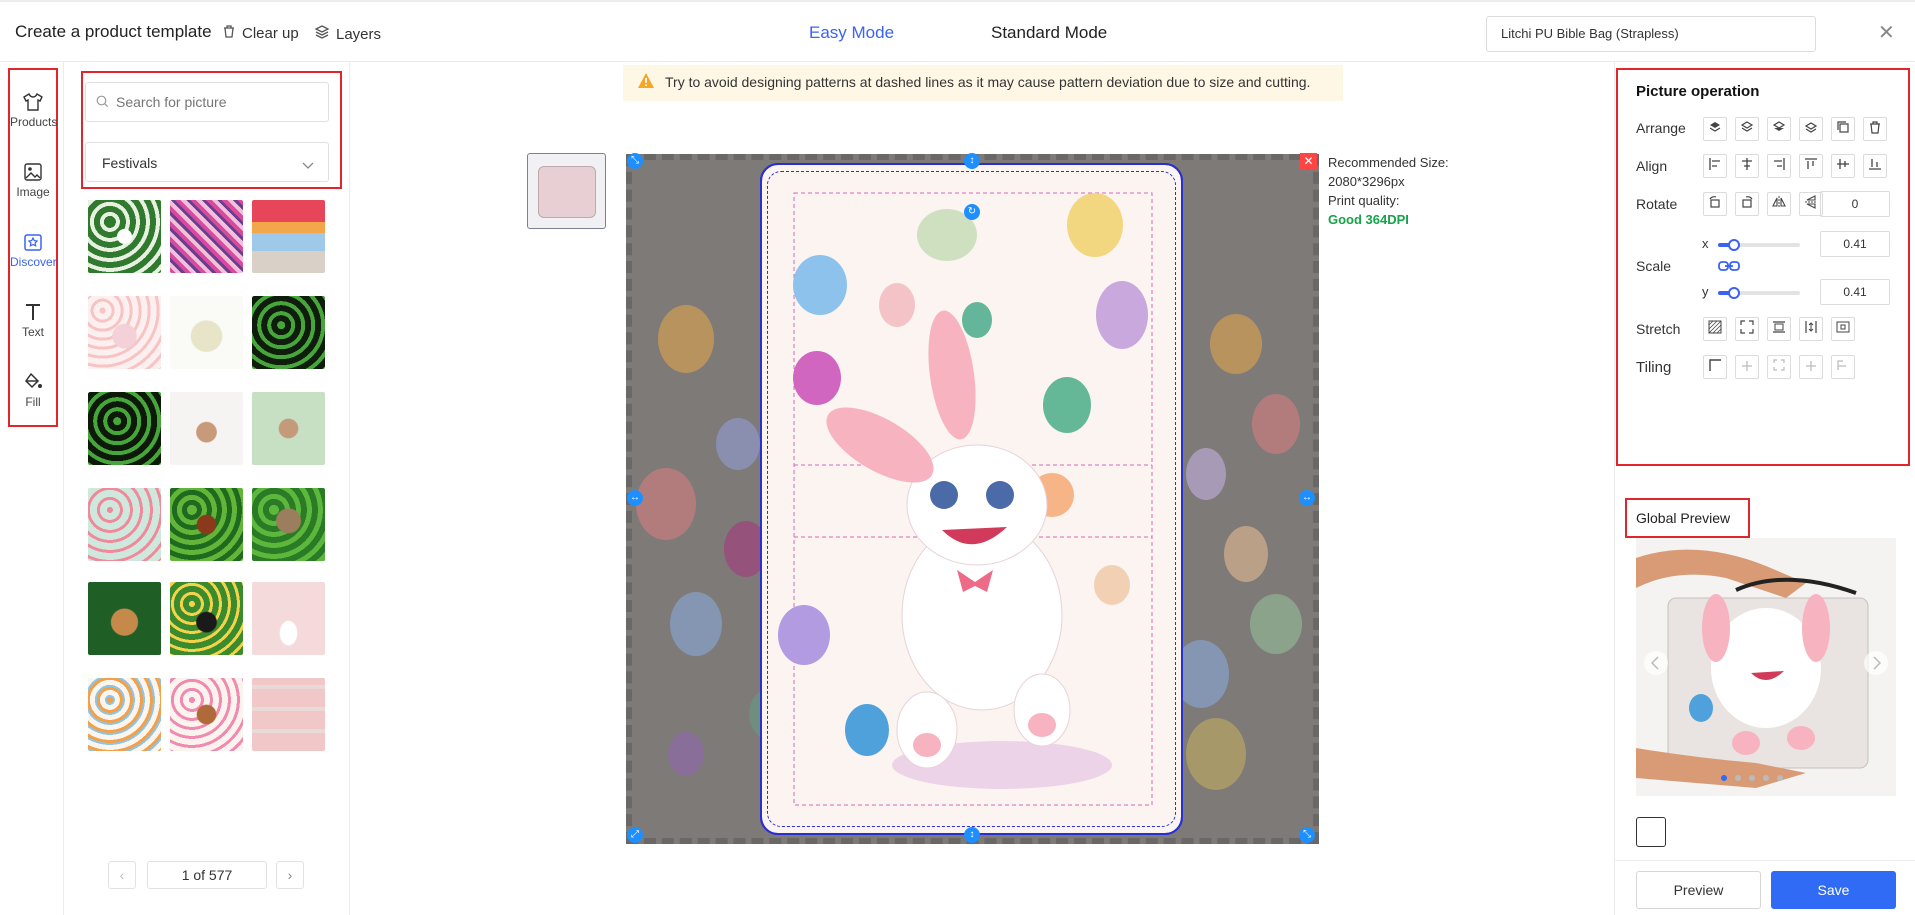 The height and width of the screenshot is (915, 1915). I want to click on tiling-none-icon, so click(1715, 367).